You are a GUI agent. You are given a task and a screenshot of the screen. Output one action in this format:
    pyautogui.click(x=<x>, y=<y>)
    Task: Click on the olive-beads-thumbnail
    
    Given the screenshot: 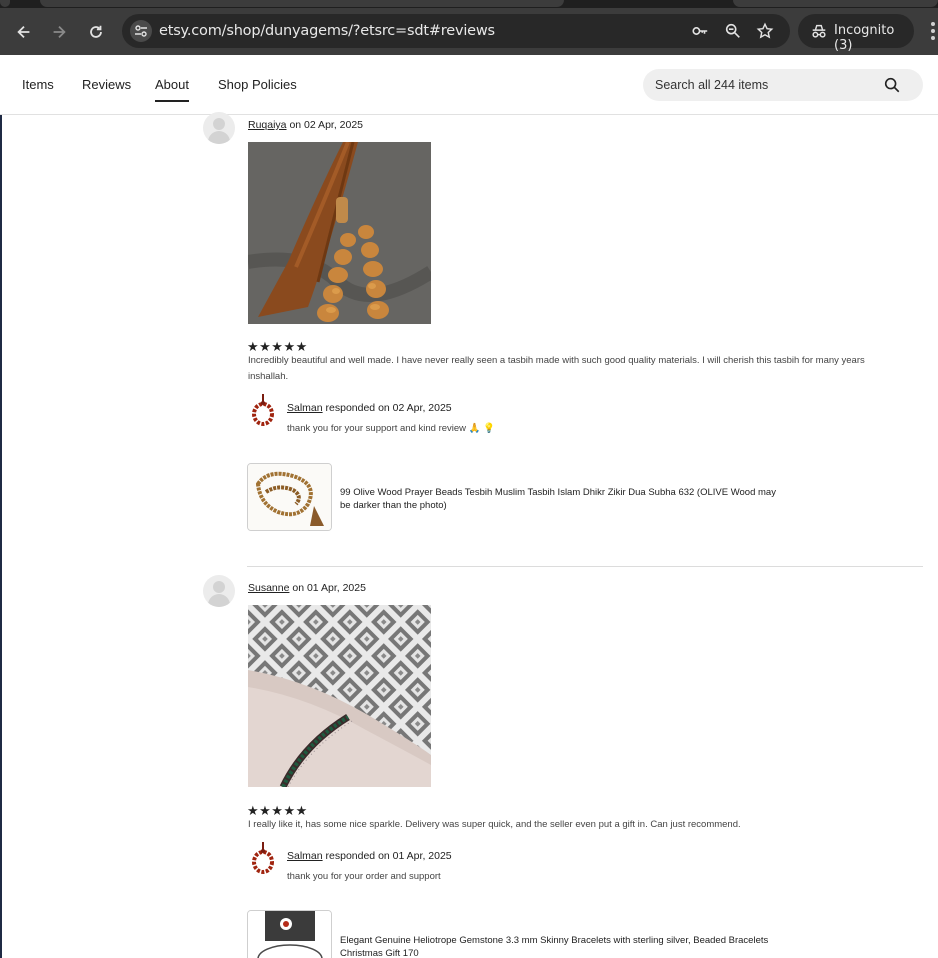 What is the action you would take?
    pyautogui.click(x=289, y=497)
    